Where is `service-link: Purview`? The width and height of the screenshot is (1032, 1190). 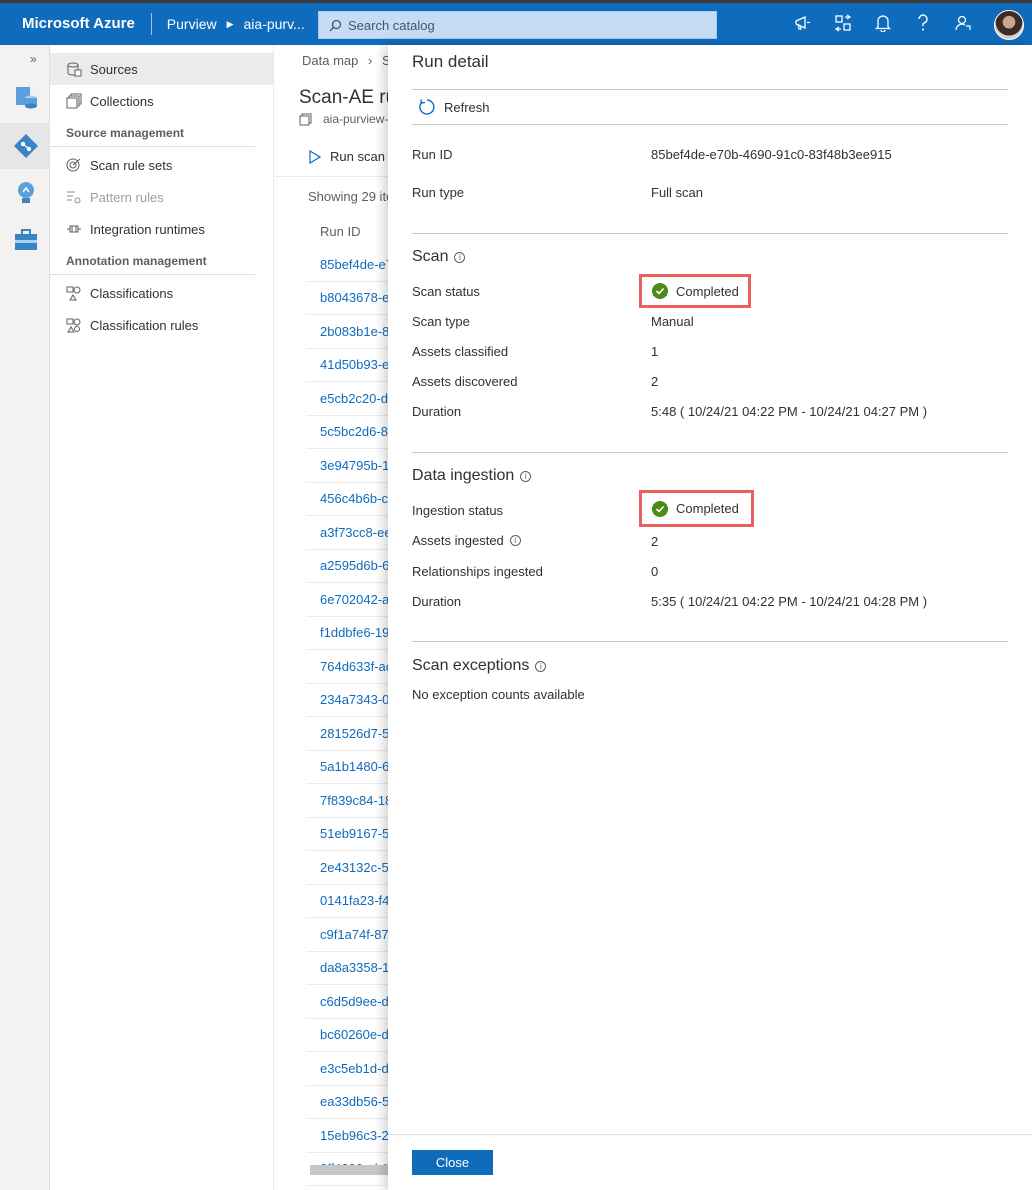 service-link: Purview is located at coordinates (192, 24).